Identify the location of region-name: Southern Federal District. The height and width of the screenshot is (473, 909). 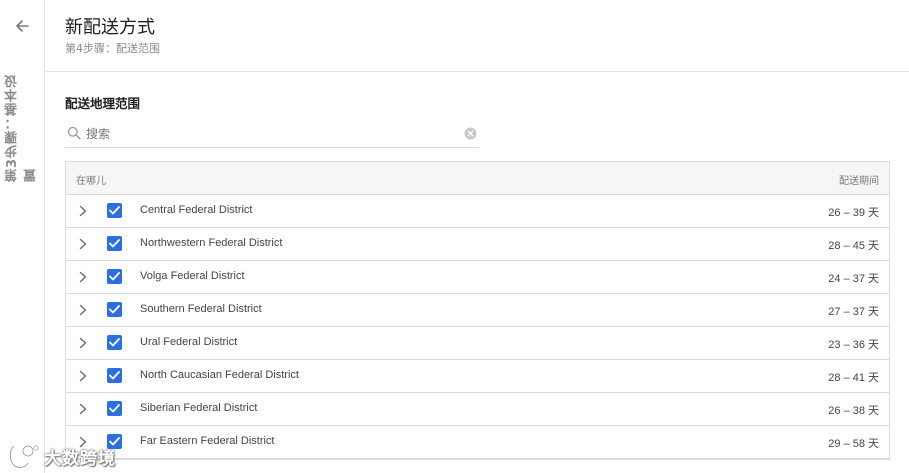
(201, 309).